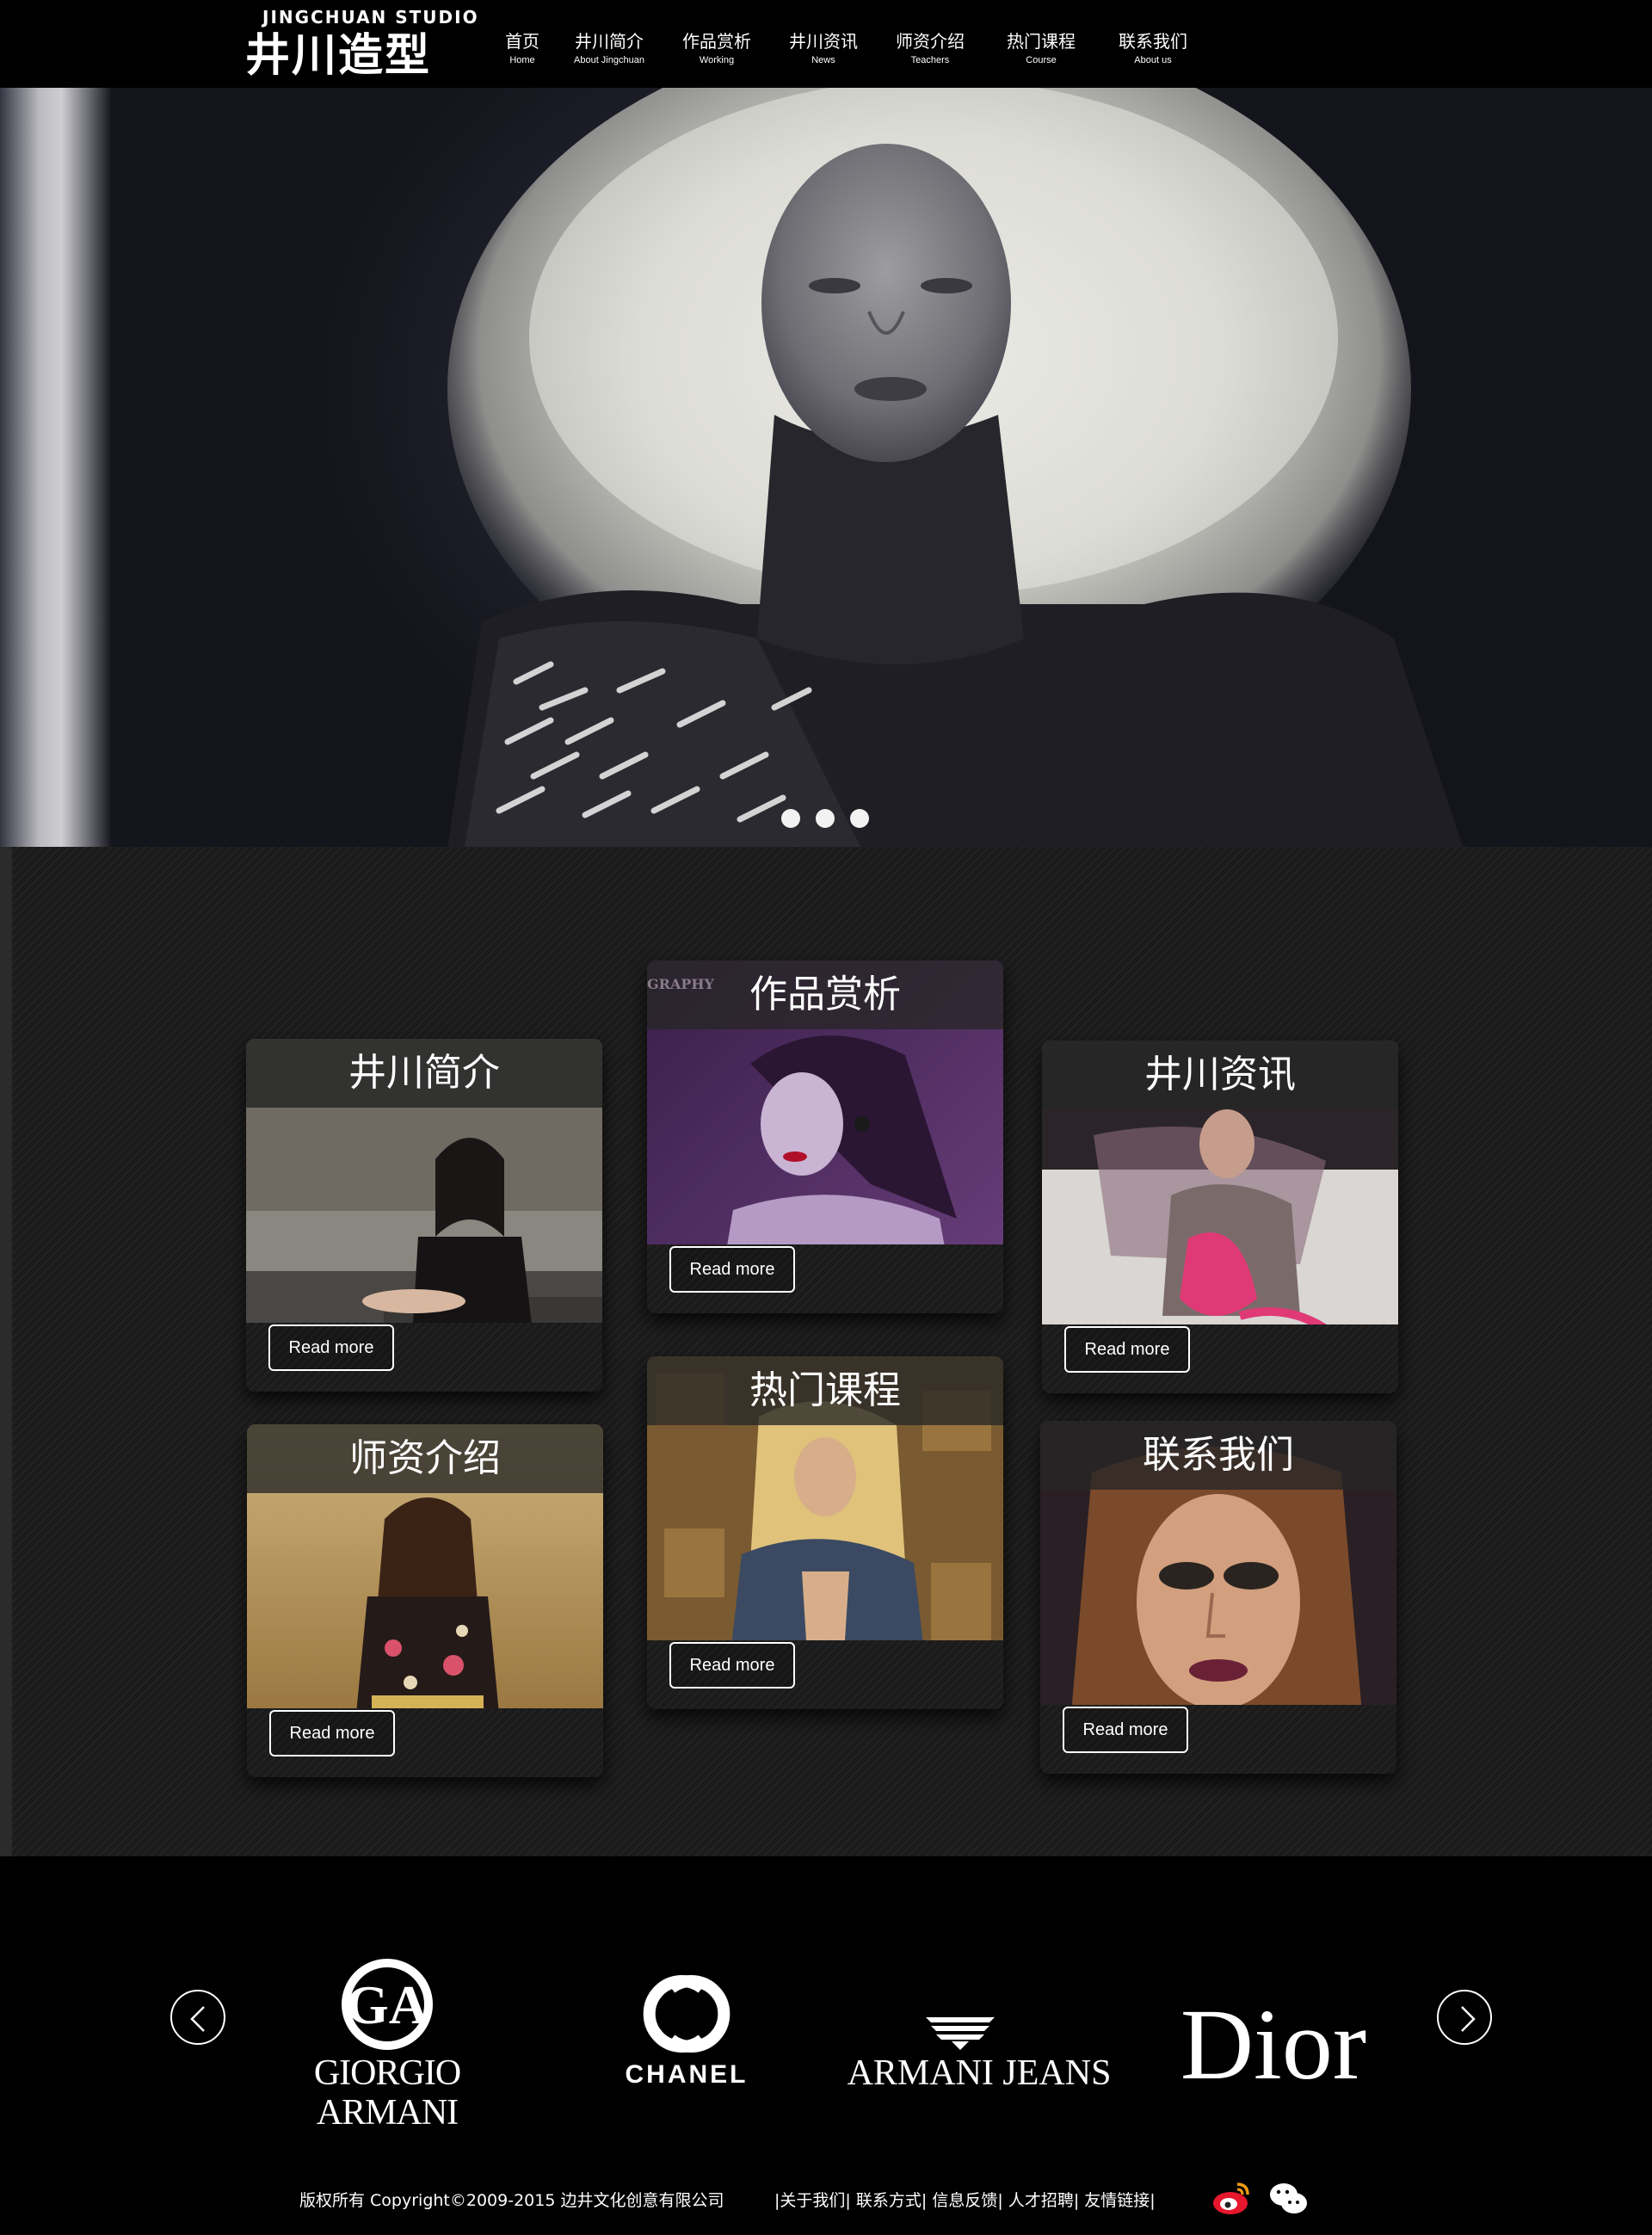  I want to click on nav-label-en: About us, so click(1153, 60).